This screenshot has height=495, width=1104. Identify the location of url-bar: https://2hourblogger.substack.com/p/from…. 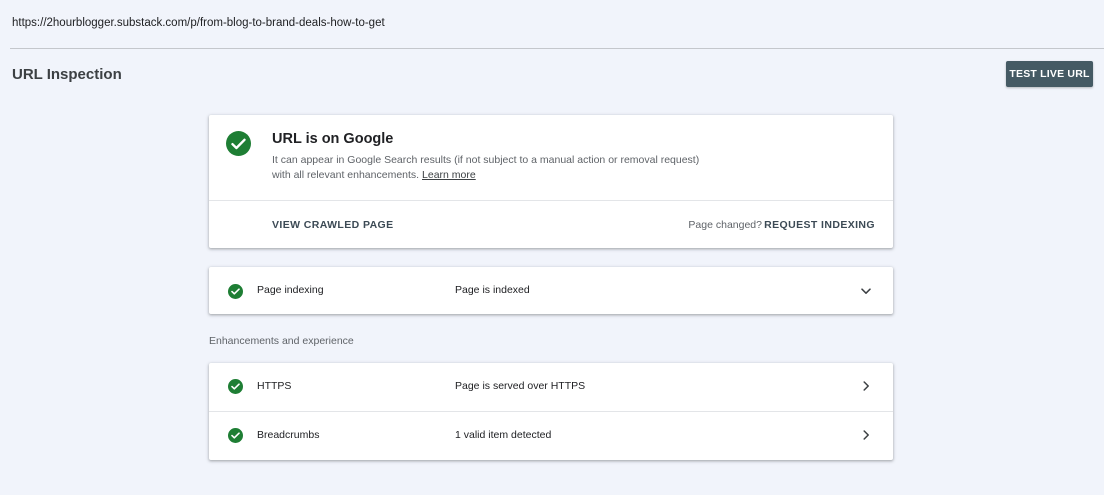
(557, 24).